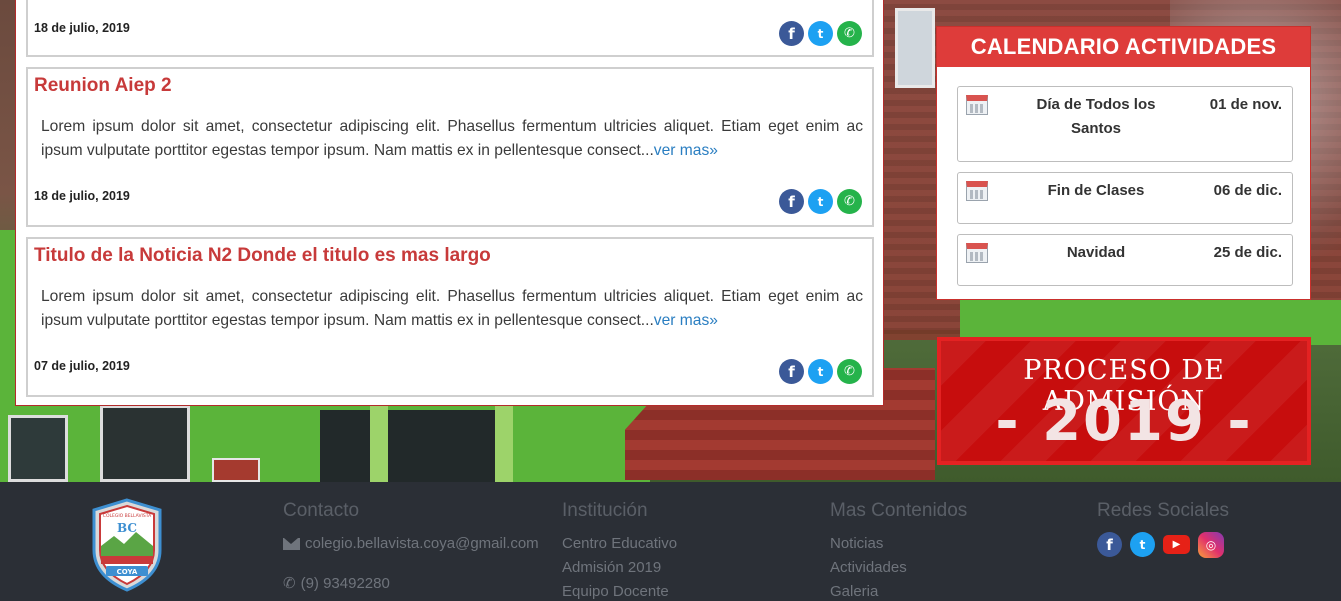 This screenshot has width=1341, height=601. I want to click on footer-link-noticias: Noticias, so click(898, 544).